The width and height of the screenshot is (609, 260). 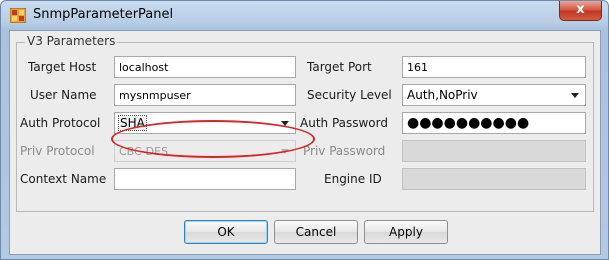 What do you see at coordinates (60, 123) in the screenshot?
I see `auth-protocol-label: Auth Protocol` at bounding box center [60, 123].